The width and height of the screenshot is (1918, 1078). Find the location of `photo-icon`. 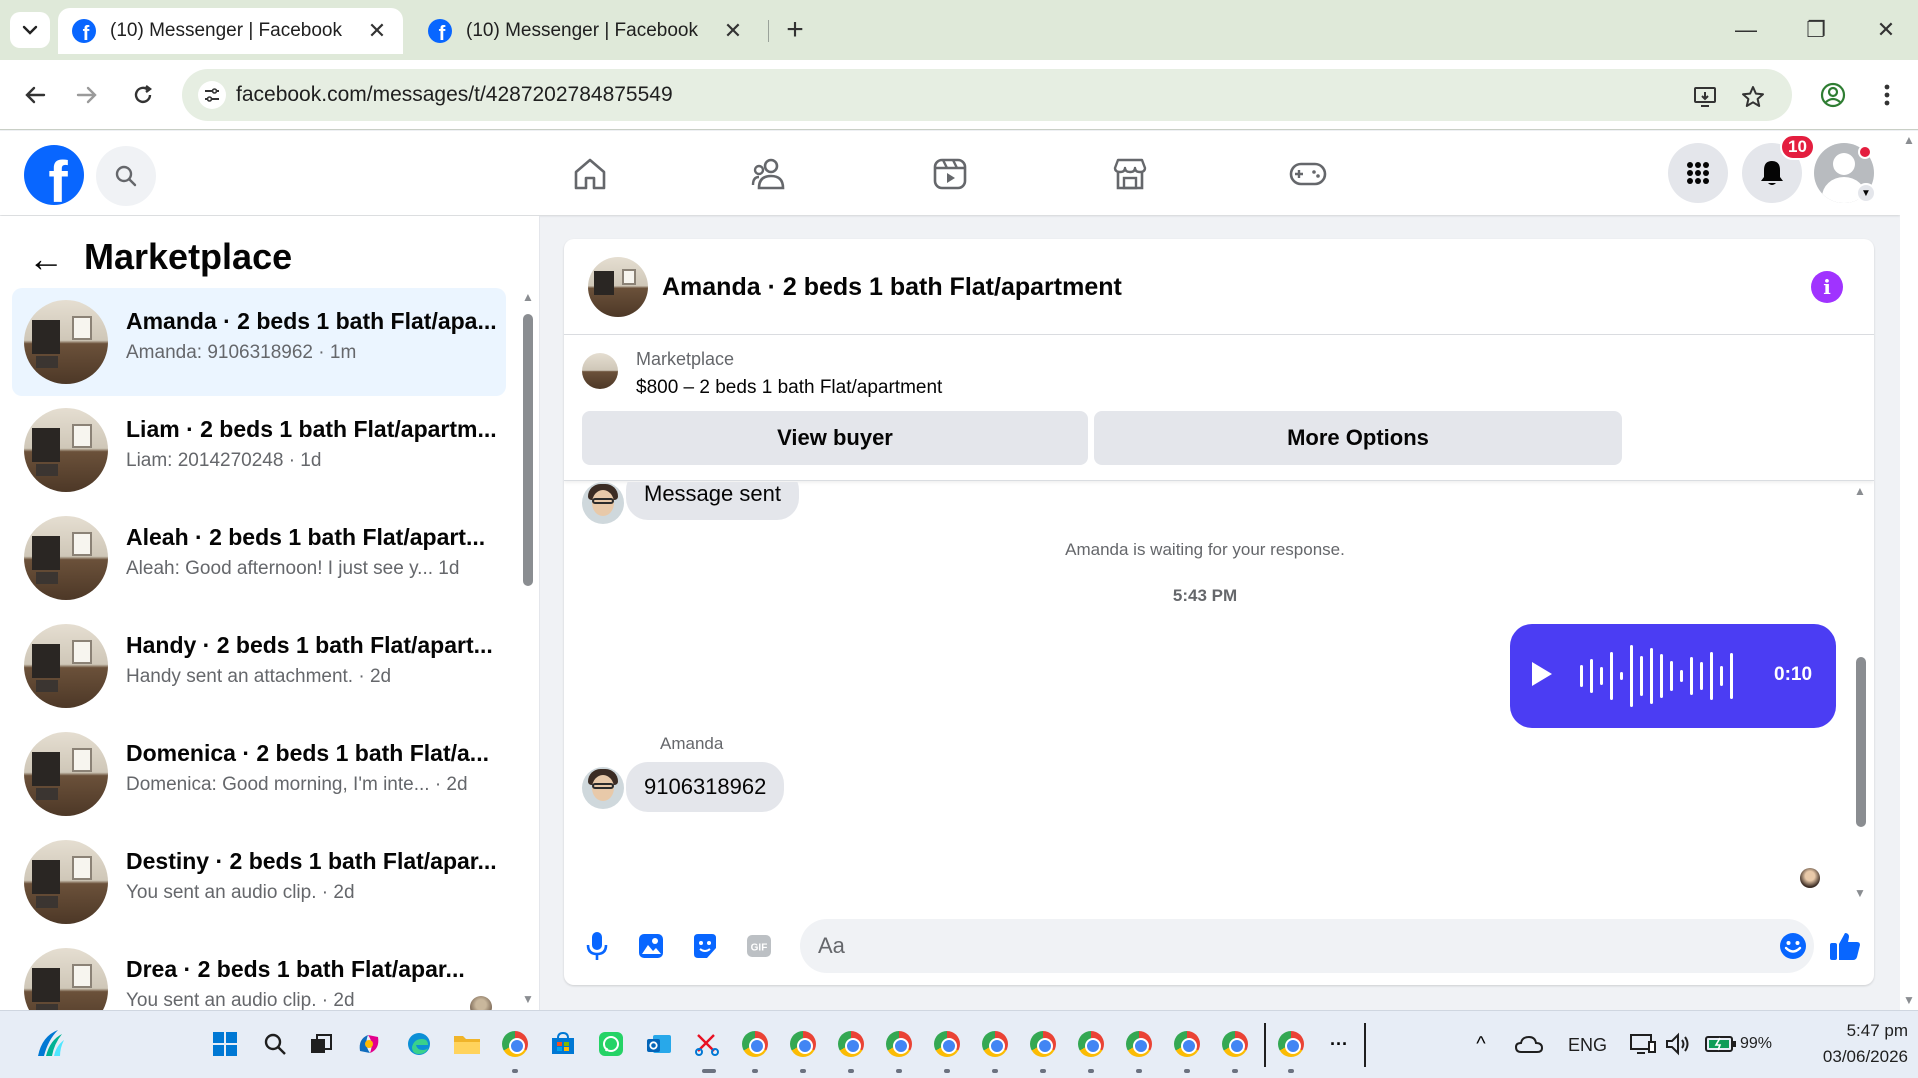

photo-icon is located at coordinates (651, 946).